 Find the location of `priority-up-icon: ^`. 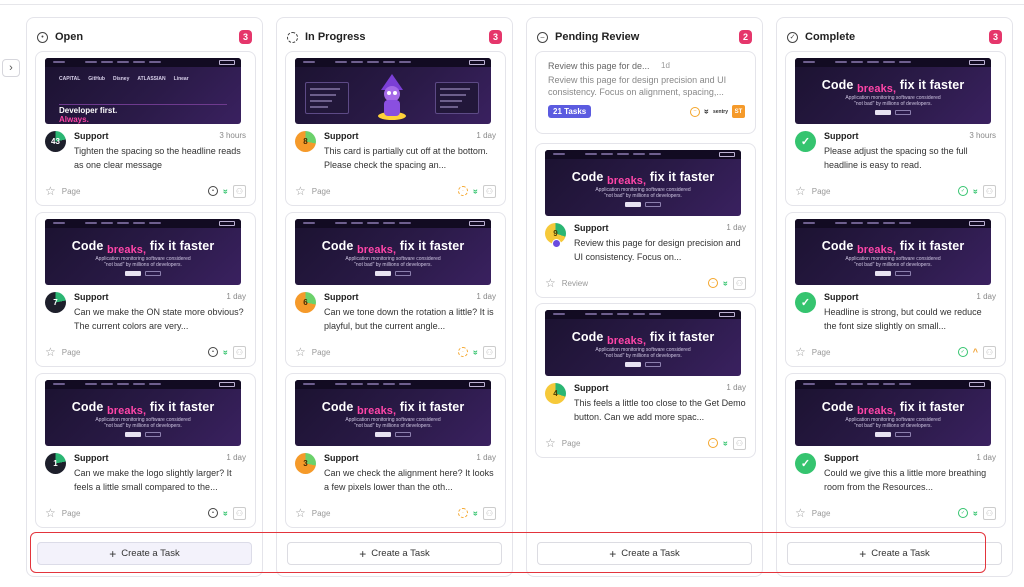

priority-up-icon: ^ is located at coordinates (975, 352).